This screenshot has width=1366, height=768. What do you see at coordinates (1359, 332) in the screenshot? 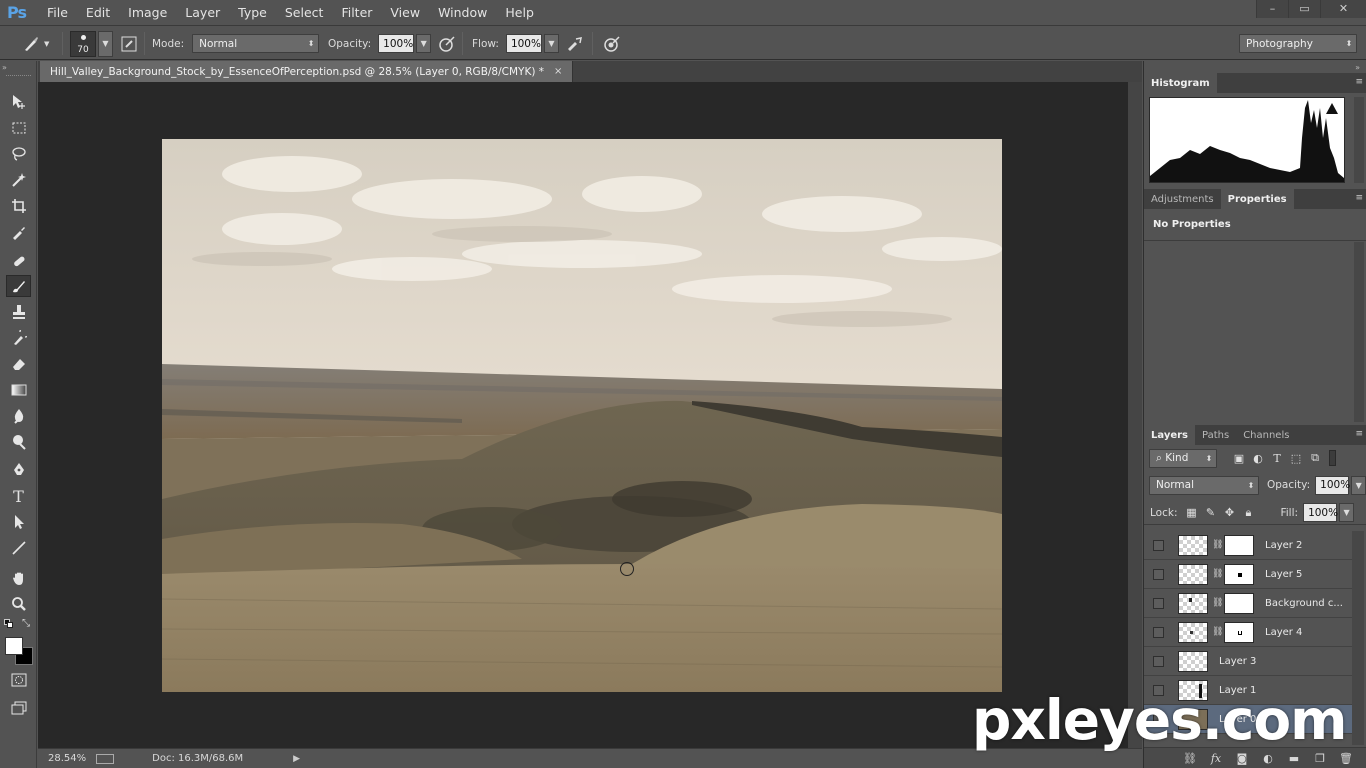
I see `properties-scrollbar` at bounding box center [1359, 332].